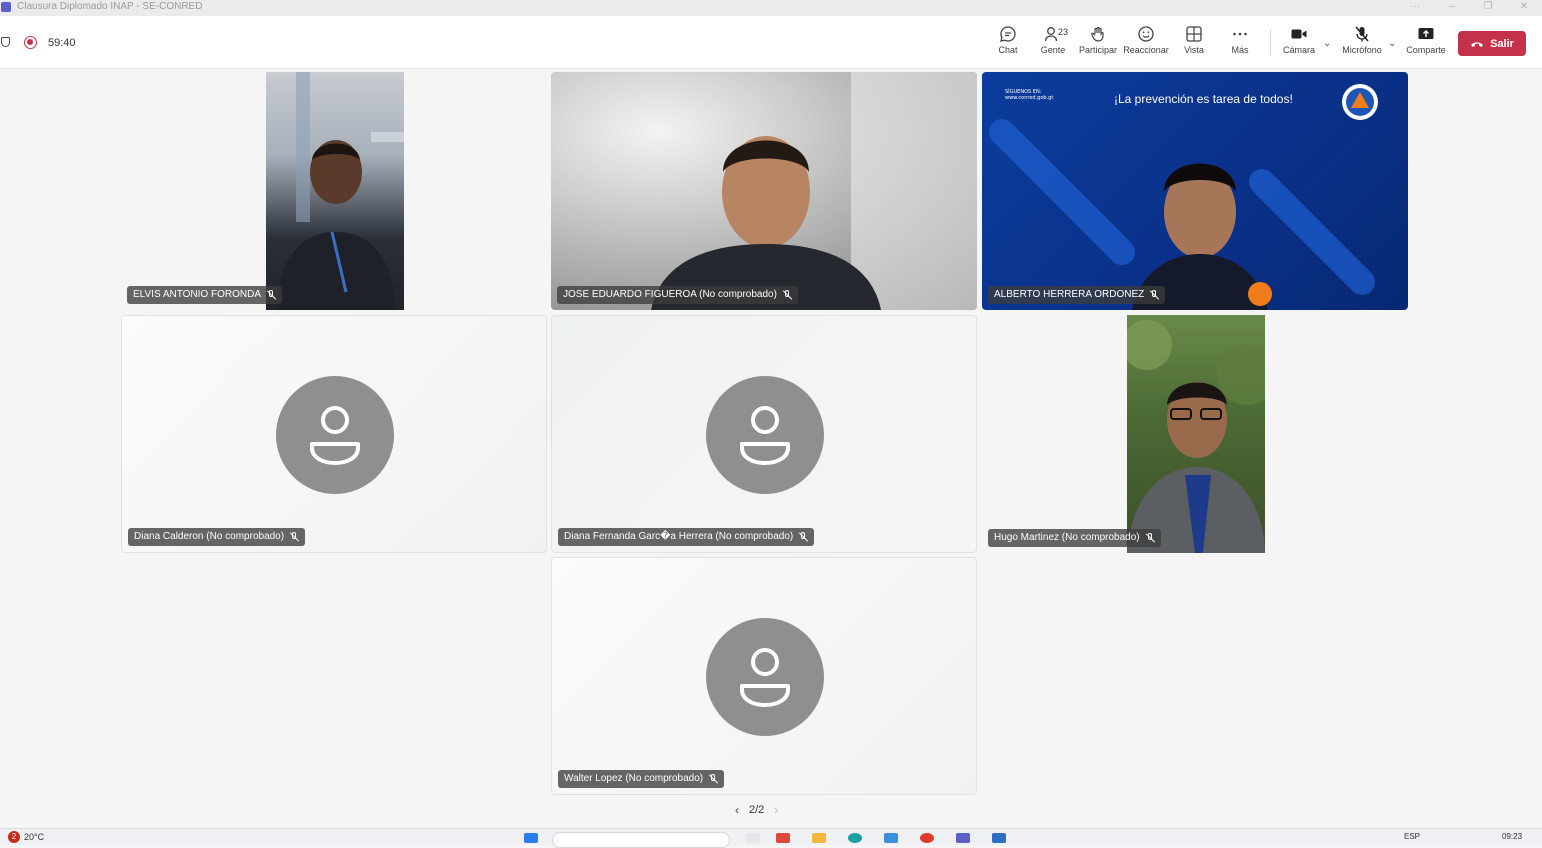 The height and width of the screenshot is (848, 1542). What do you see at coordinates (1240, 50) in the screenshot?
I see `more-label: Más` at bounding box center [1240, 50].